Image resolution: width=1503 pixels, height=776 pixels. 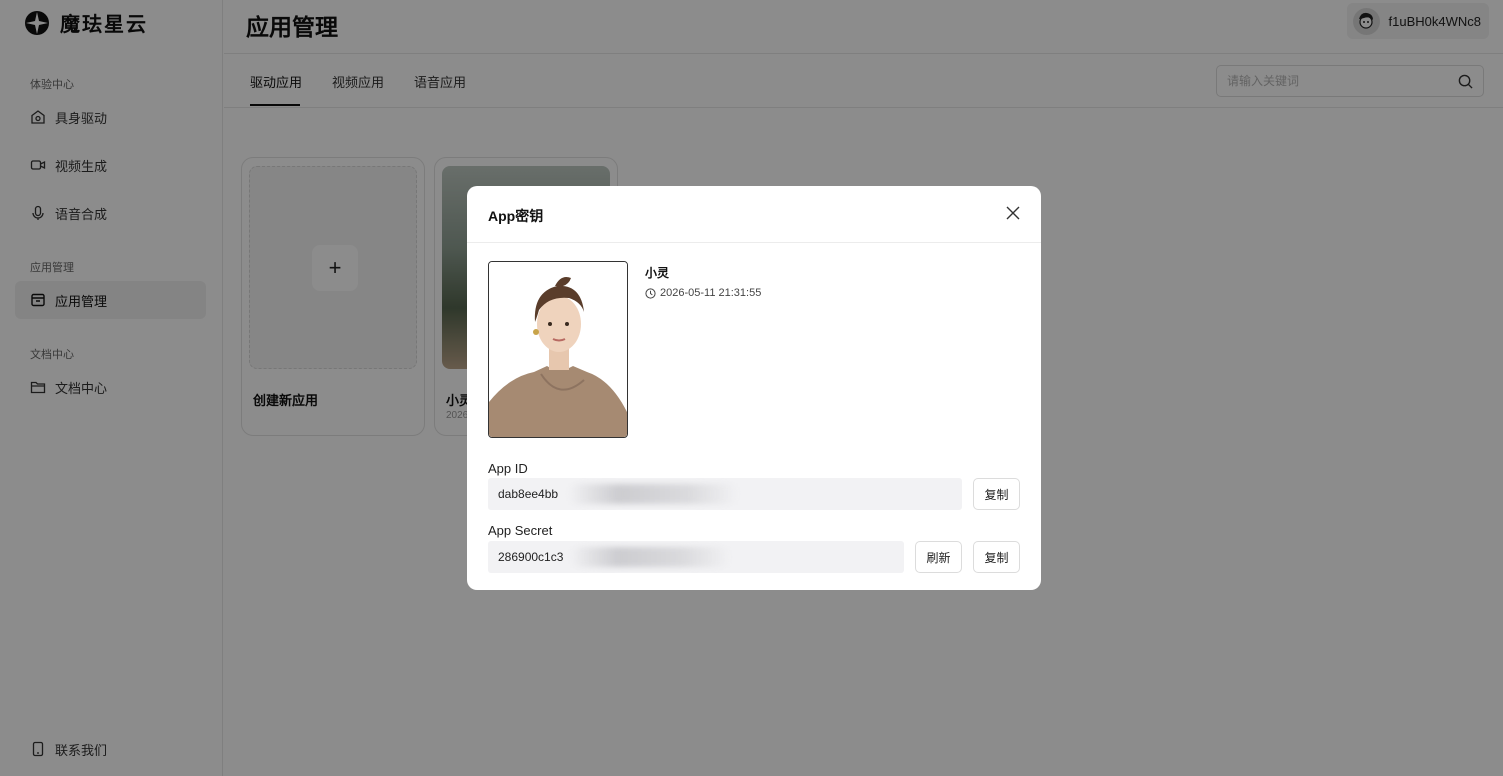 What do you see at coordinates (650, 293) in the screenshot?
I see `clock-icon` at bounding box center [650, 293].